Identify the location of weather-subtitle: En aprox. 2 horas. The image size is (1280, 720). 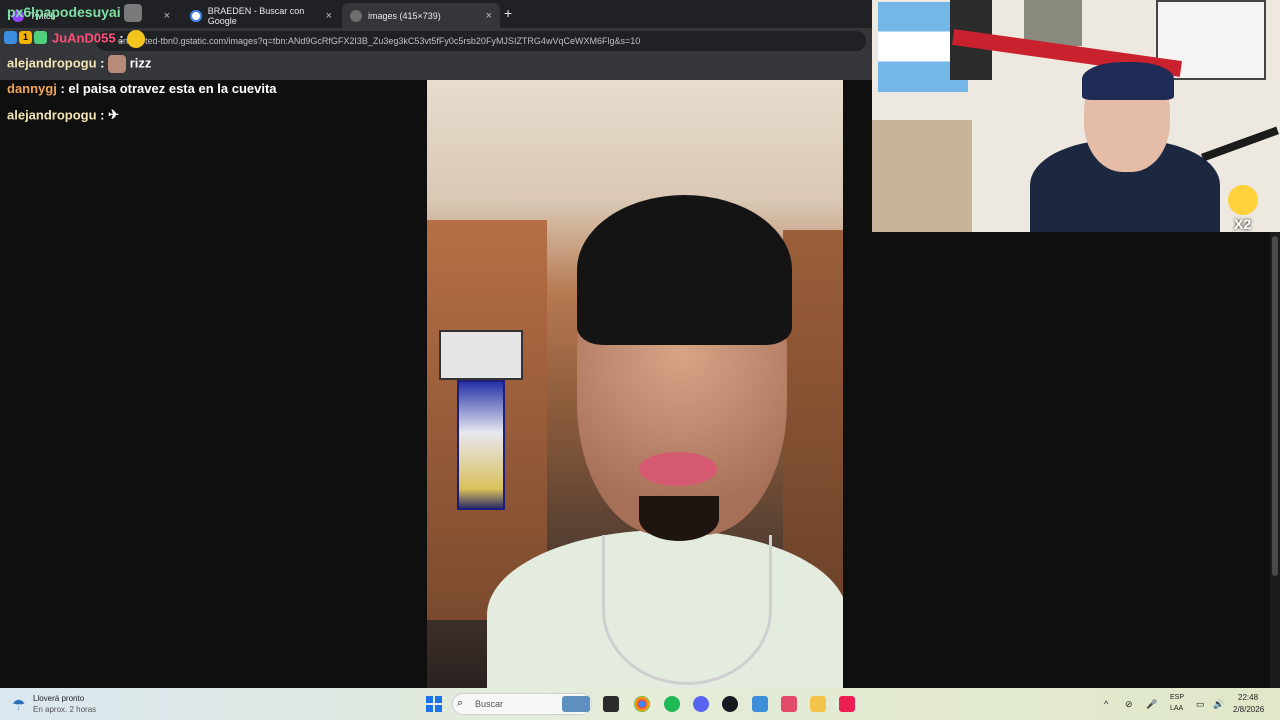
(64, 709).